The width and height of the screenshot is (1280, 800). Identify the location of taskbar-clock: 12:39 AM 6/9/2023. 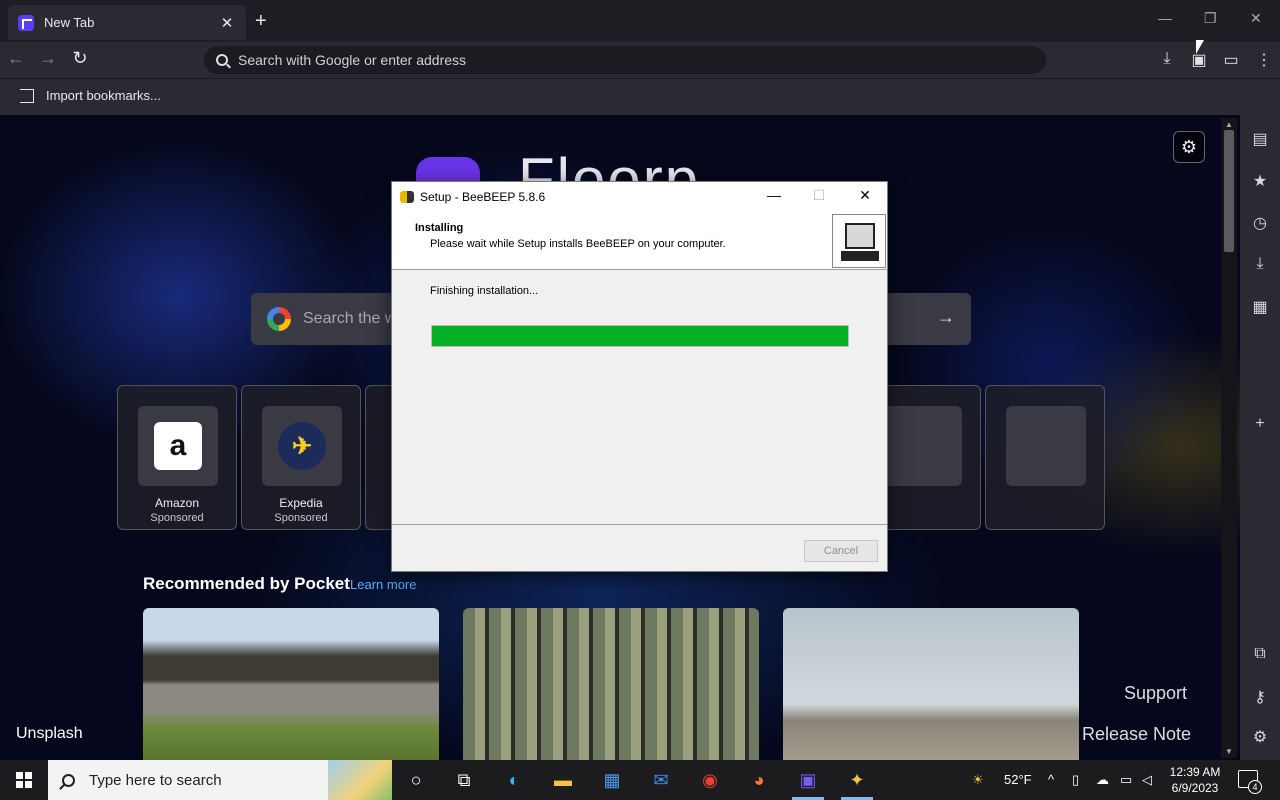
(1195, 780).